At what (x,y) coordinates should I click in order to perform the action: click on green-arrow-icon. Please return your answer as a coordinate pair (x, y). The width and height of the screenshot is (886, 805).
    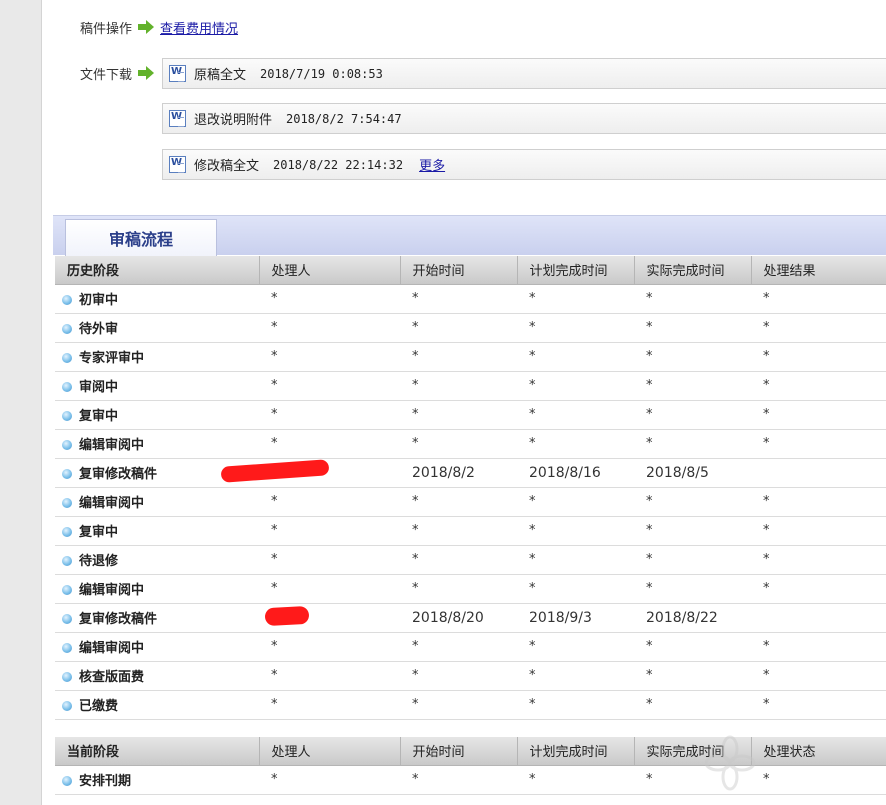
    Looking at the image, I should click on (146, 73).